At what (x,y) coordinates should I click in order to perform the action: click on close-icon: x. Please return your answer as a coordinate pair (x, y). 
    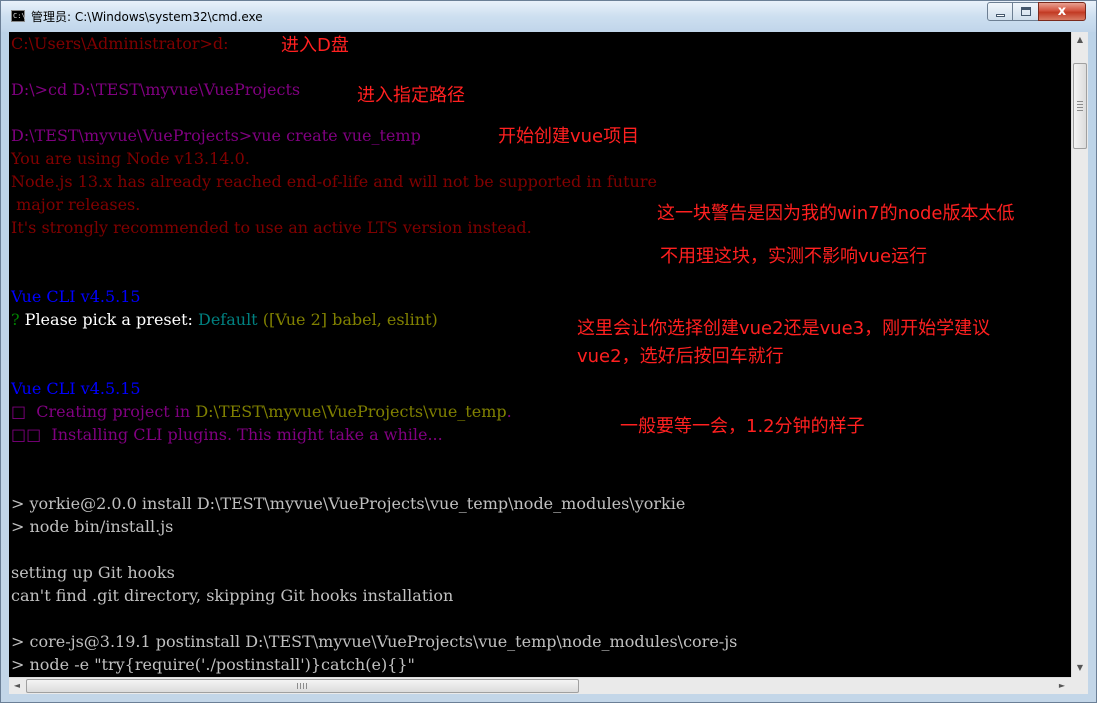
    Looking at the image, I should click on (1062, 11).